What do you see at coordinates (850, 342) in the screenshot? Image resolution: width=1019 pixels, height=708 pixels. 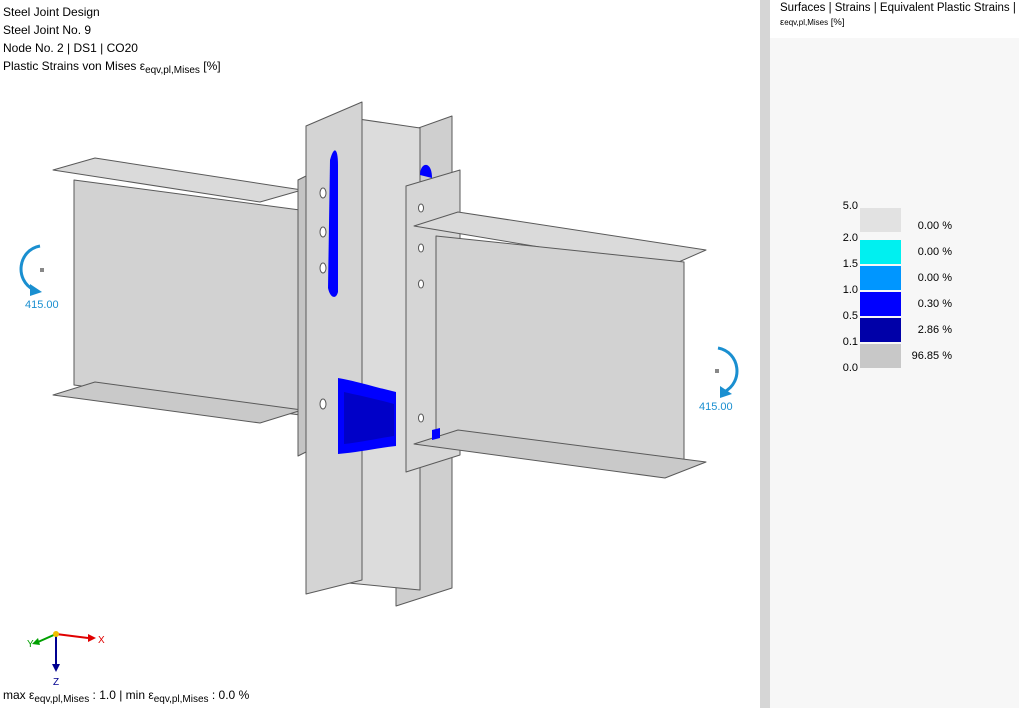 I see `legend-value: 0.1` at bounding box center [850, 342].